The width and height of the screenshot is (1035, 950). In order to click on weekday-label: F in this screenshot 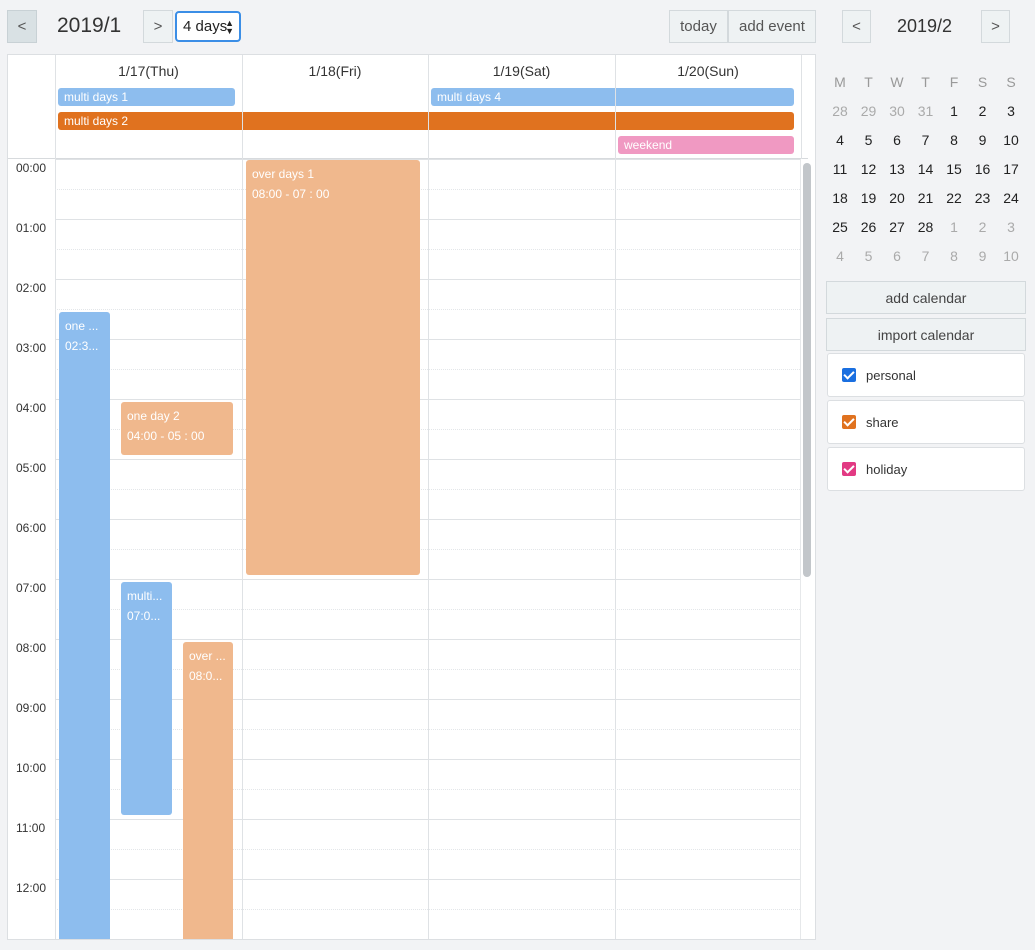, I will do `click(954, 82)`.